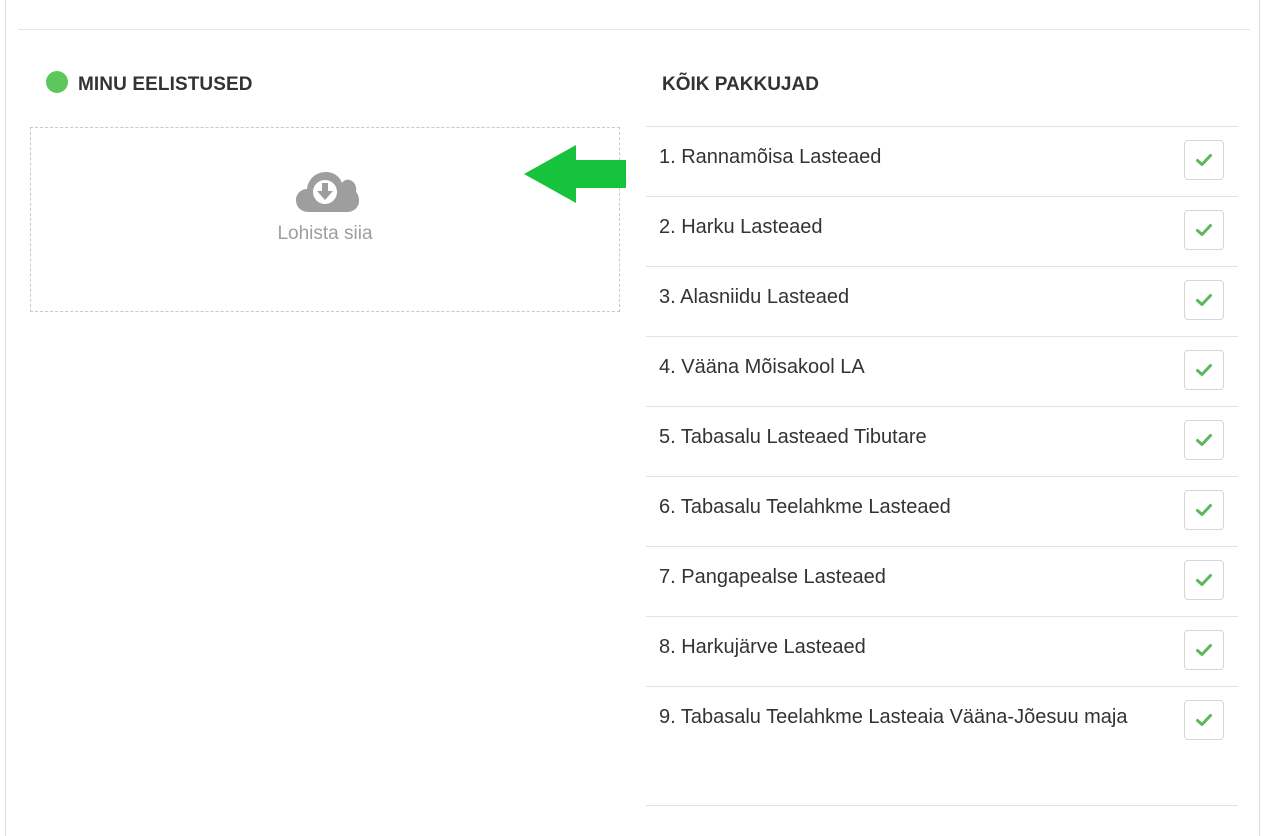 The image size is (1268, 836). I want to click on provider-name: 4. Vääna Mõisakool LA, so click(762, 367).